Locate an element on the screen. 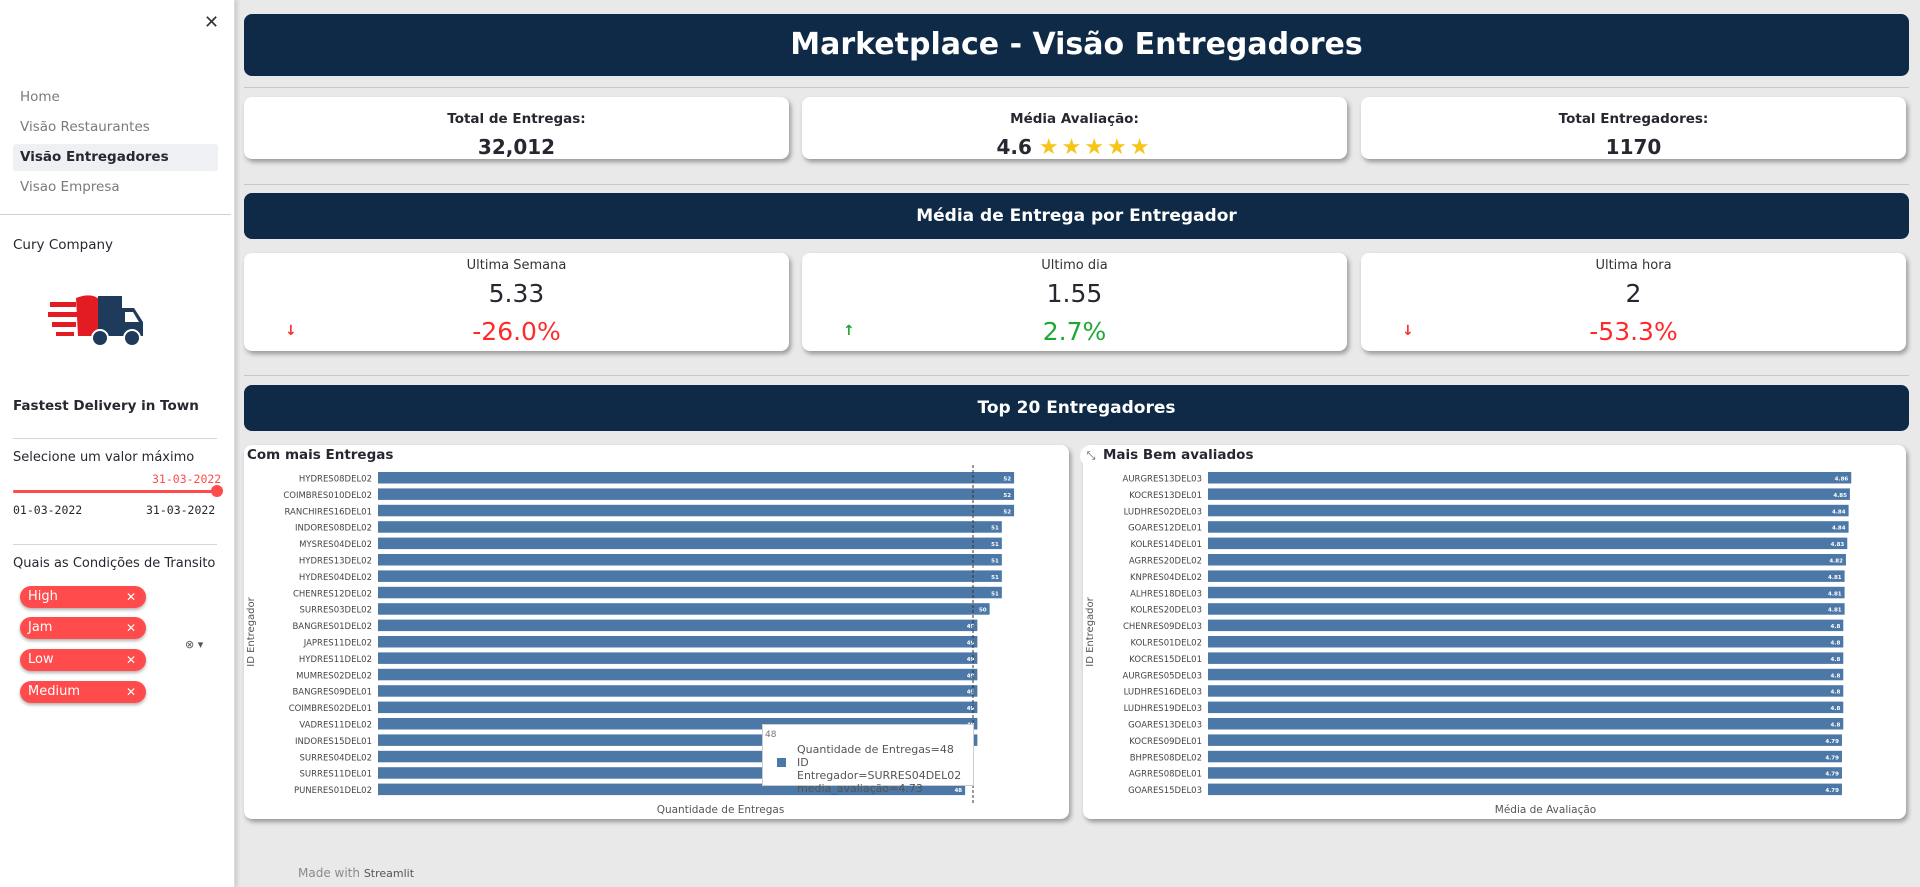 The height and width of the screenshot is (887, 1920). y-tick-label: KOCRES15DEL01 is located at coordinates (1165, 660).